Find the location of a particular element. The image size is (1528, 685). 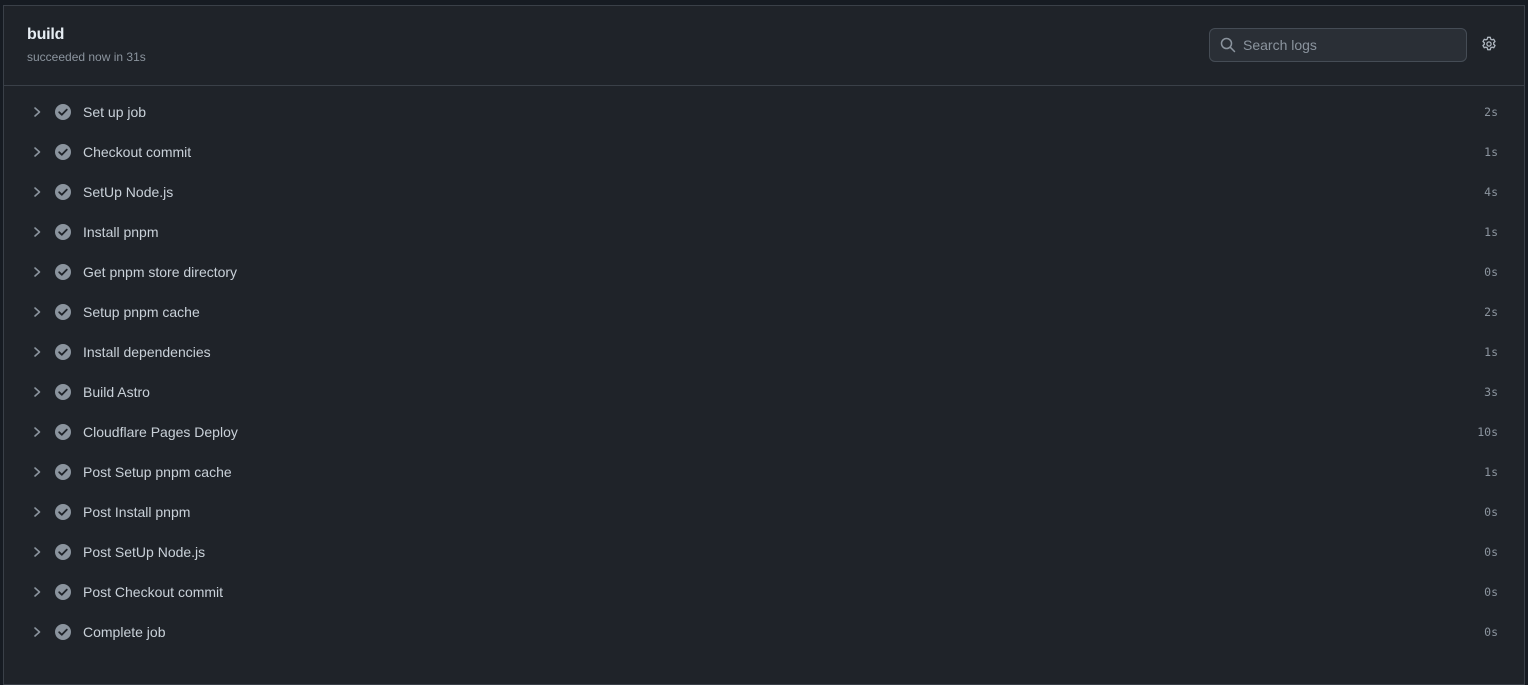

step-row: Get pnpm store directory 0s is located at coordinates (764, 272).